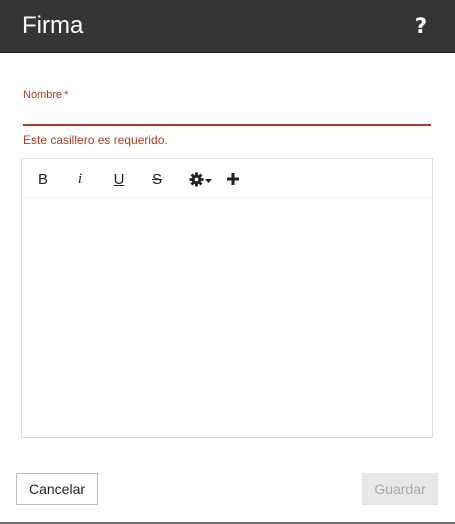  What do you see at coordinates (196, 179) in the screenshot?
I see `gear-icon` at bounding box center [196, 179].